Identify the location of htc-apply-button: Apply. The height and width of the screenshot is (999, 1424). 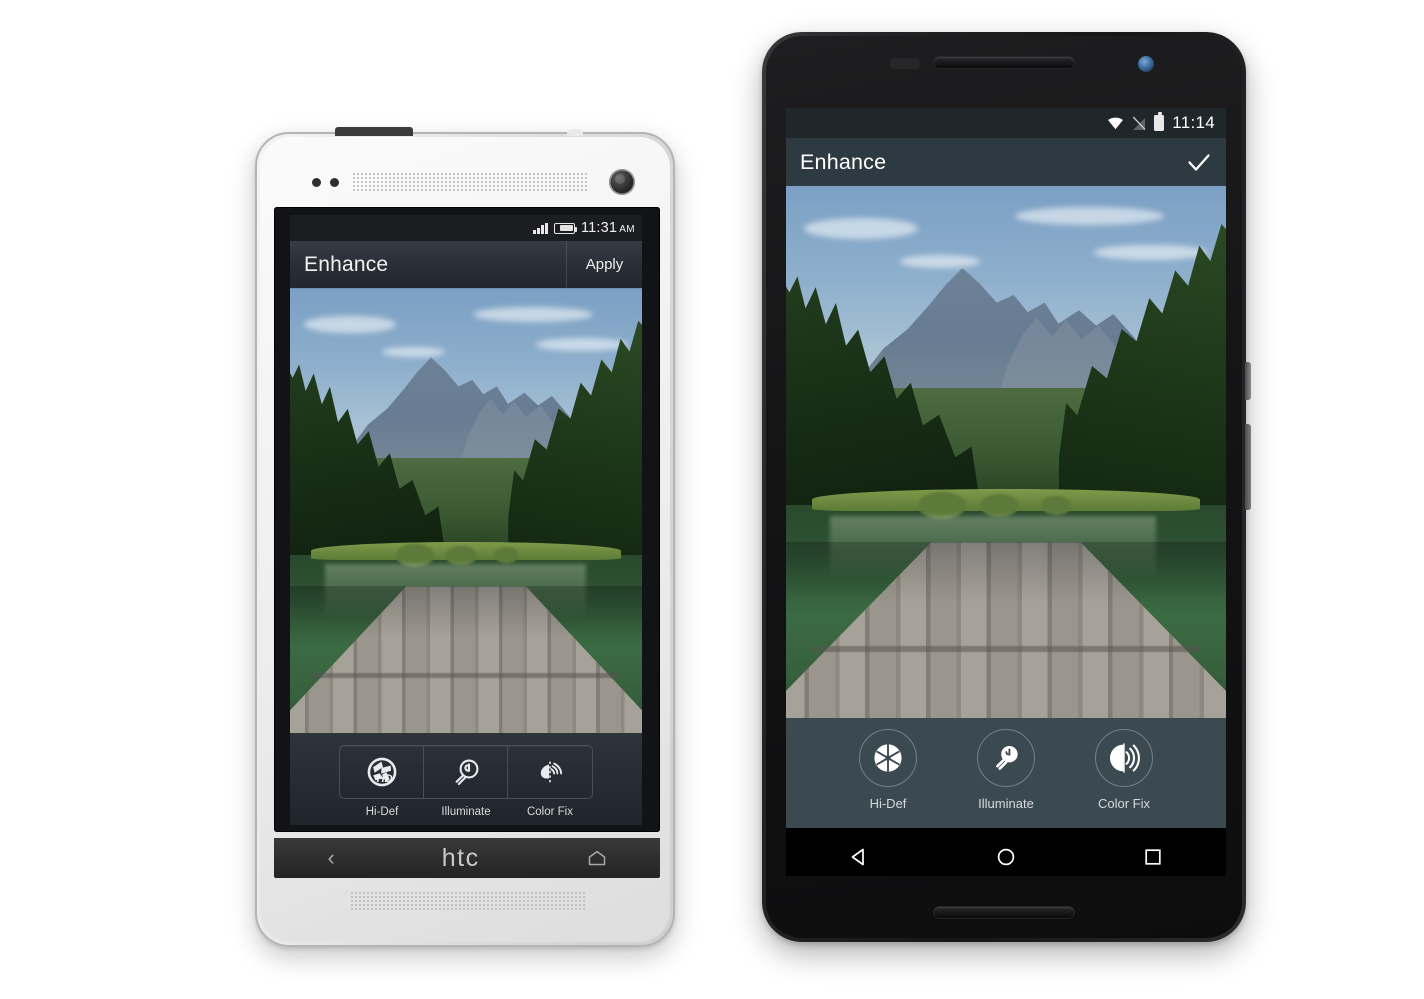
(604, 264).